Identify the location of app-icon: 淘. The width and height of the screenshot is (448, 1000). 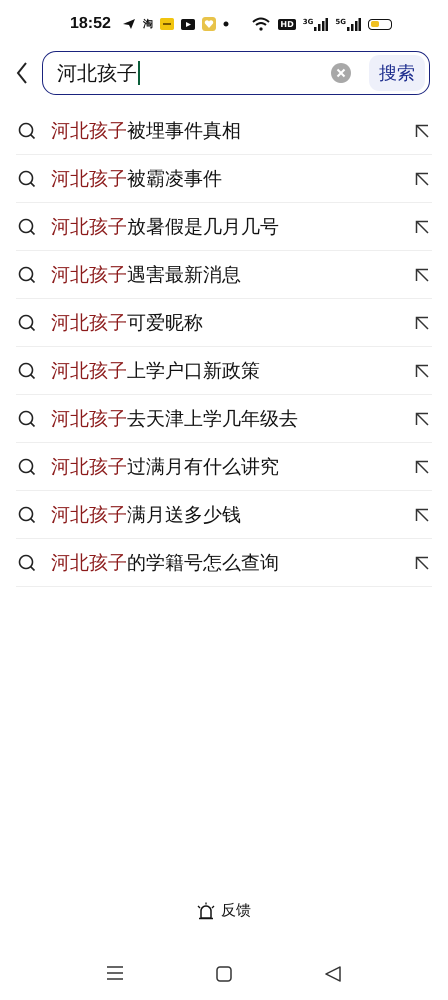
(147, 24).